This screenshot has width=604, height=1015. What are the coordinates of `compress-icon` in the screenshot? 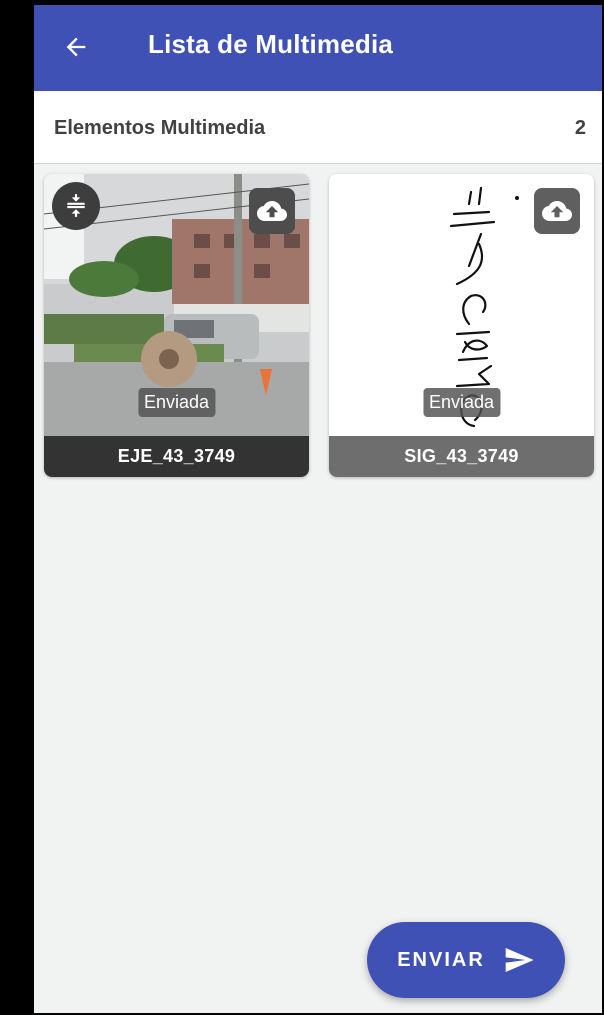 It's located at (76, 205).